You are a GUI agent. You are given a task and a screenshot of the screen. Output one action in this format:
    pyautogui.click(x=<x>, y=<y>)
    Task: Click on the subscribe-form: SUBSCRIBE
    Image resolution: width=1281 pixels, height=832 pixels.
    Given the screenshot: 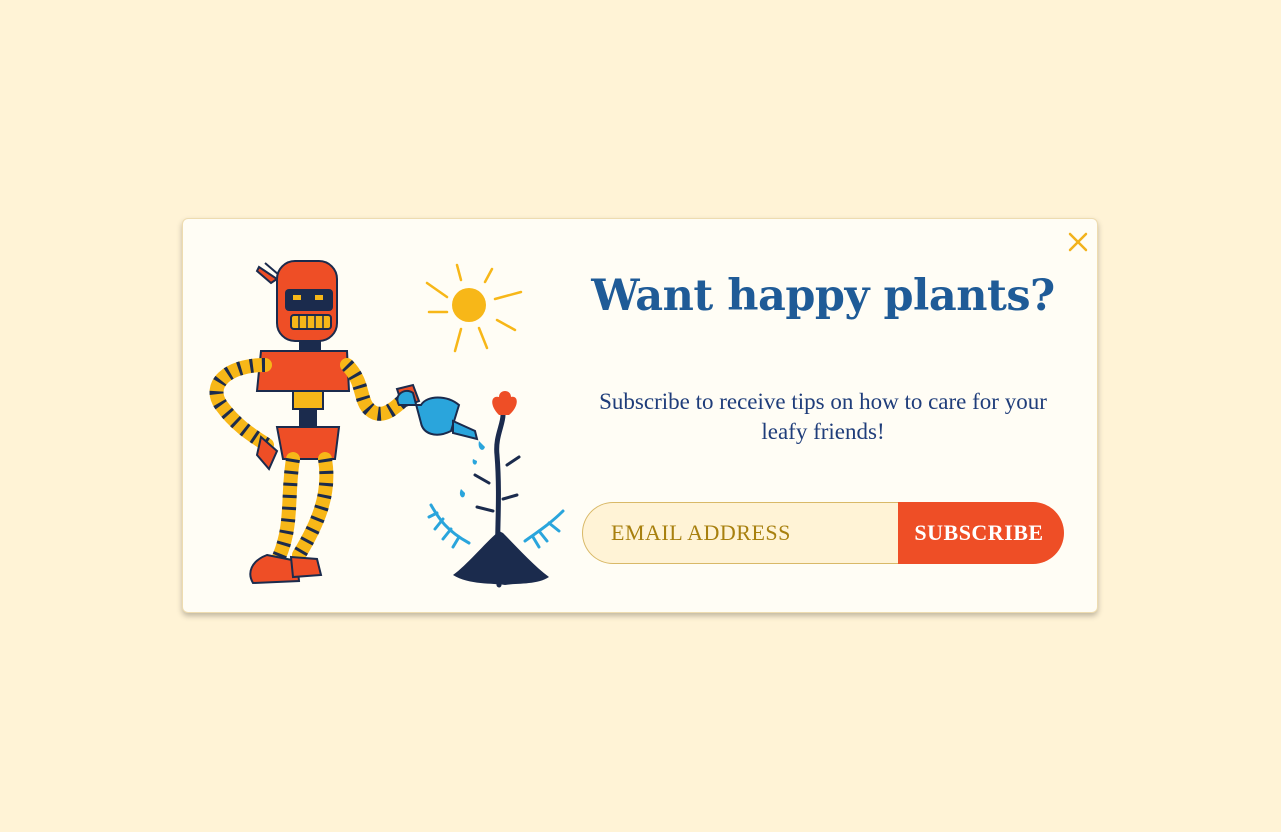 What is the action you would take?
    pyautogui.click(x=823, y=533)
    